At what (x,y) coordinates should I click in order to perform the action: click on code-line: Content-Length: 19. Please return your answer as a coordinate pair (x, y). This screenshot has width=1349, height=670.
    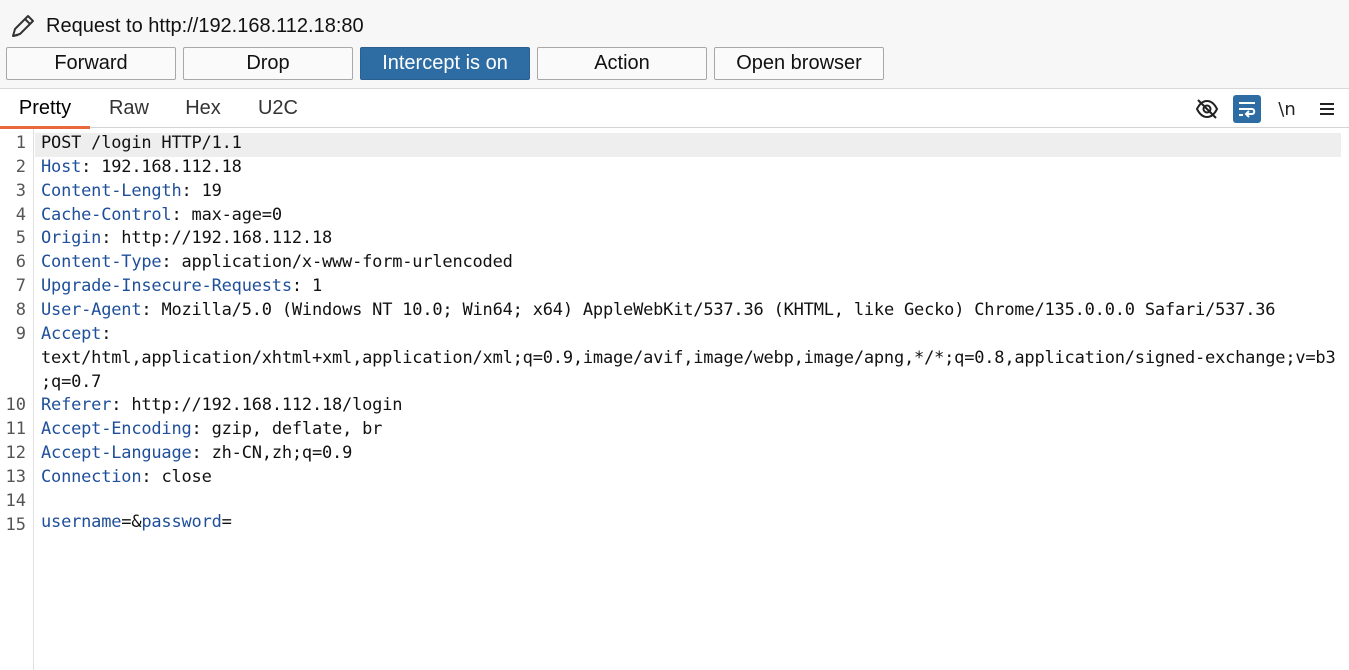
    Looking at the image, I should click on (131, 191).